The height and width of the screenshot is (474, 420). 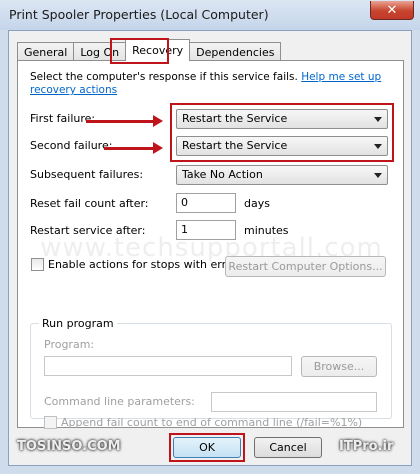 I want to click on footer-watermark-right: ITPro.ir, so click(x=366, y=446).